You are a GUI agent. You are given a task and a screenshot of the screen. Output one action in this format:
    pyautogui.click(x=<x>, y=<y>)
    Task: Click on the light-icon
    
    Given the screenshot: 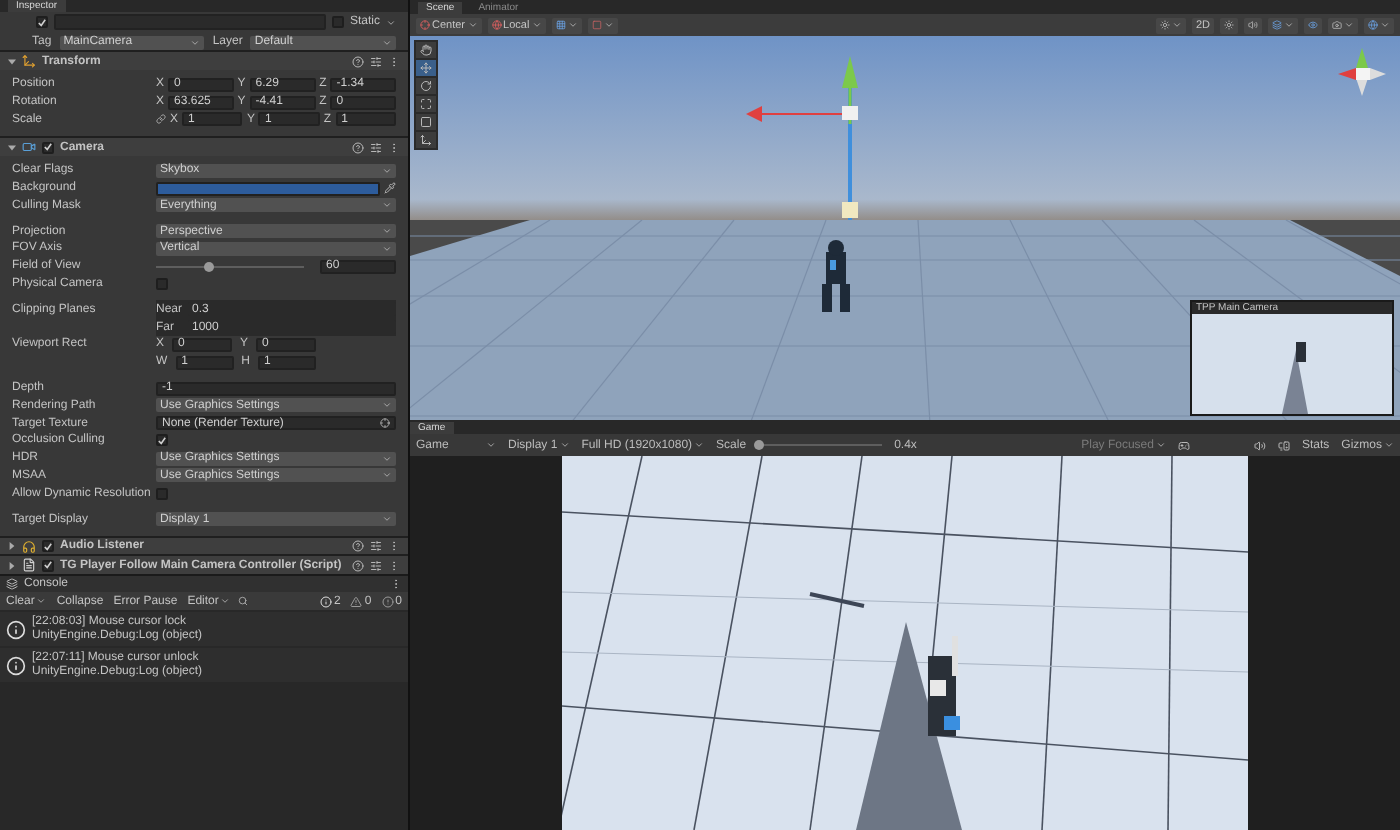 What is the action you would take?
    pyautogui.click(x=1229, y=25)
    